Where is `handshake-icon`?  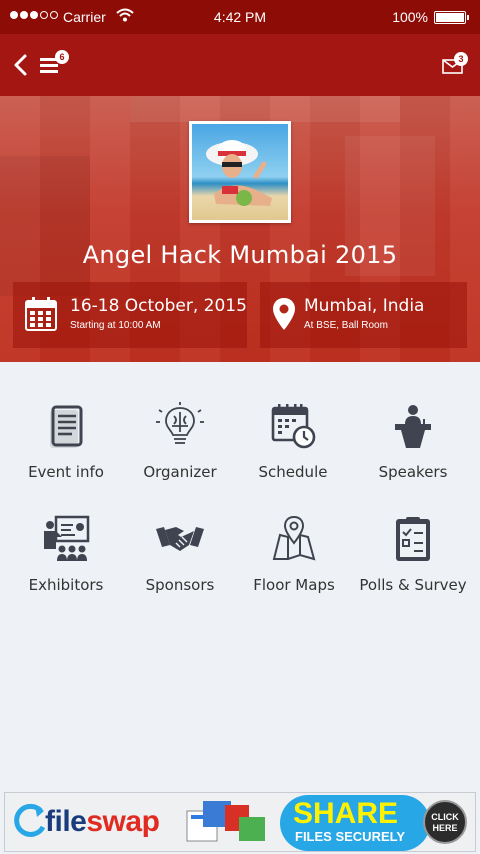
handshake-icon is located at coordinates (180, 539).